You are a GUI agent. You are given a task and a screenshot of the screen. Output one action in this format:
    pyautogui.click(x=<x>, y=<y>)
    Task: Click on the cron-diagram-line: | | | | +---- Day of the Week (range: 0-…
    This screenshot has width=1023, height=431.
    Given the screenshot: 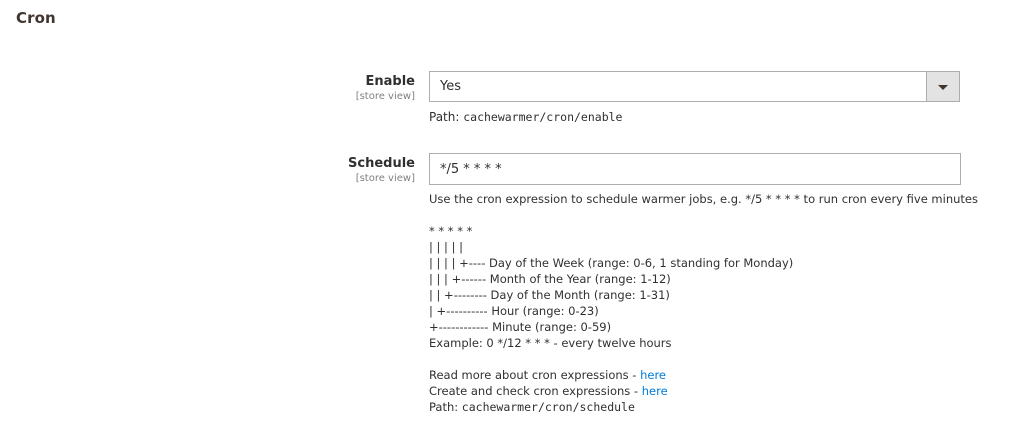 What is the action you would take?
    pyautogui.click(x=611, y=263)
    